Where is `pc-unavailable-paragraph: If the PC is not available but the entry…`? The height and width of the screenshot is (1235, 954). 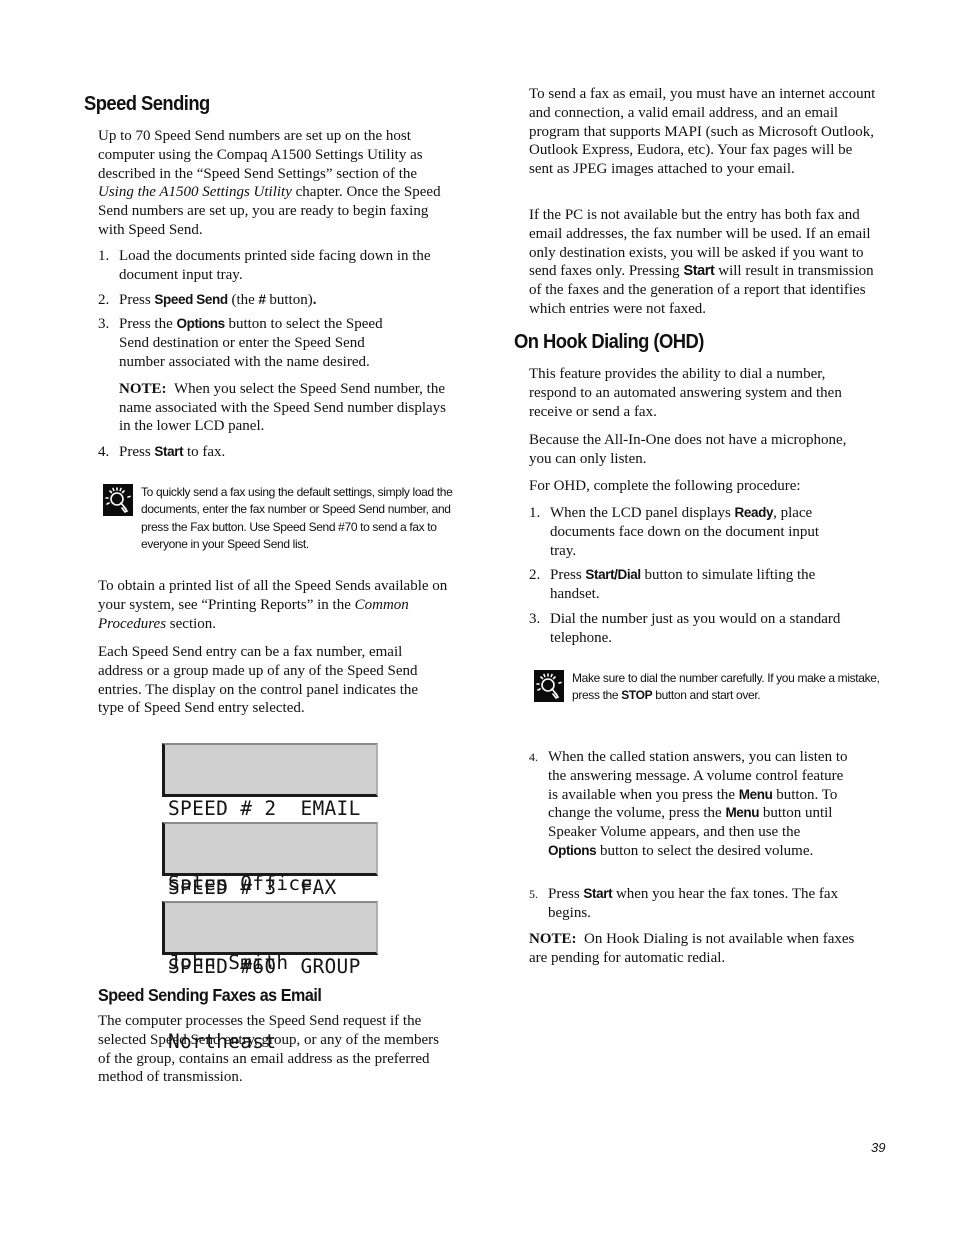
pc-unavailable-paragraph: If the PC is not available but the entry… is located at coordinates (704, 262).